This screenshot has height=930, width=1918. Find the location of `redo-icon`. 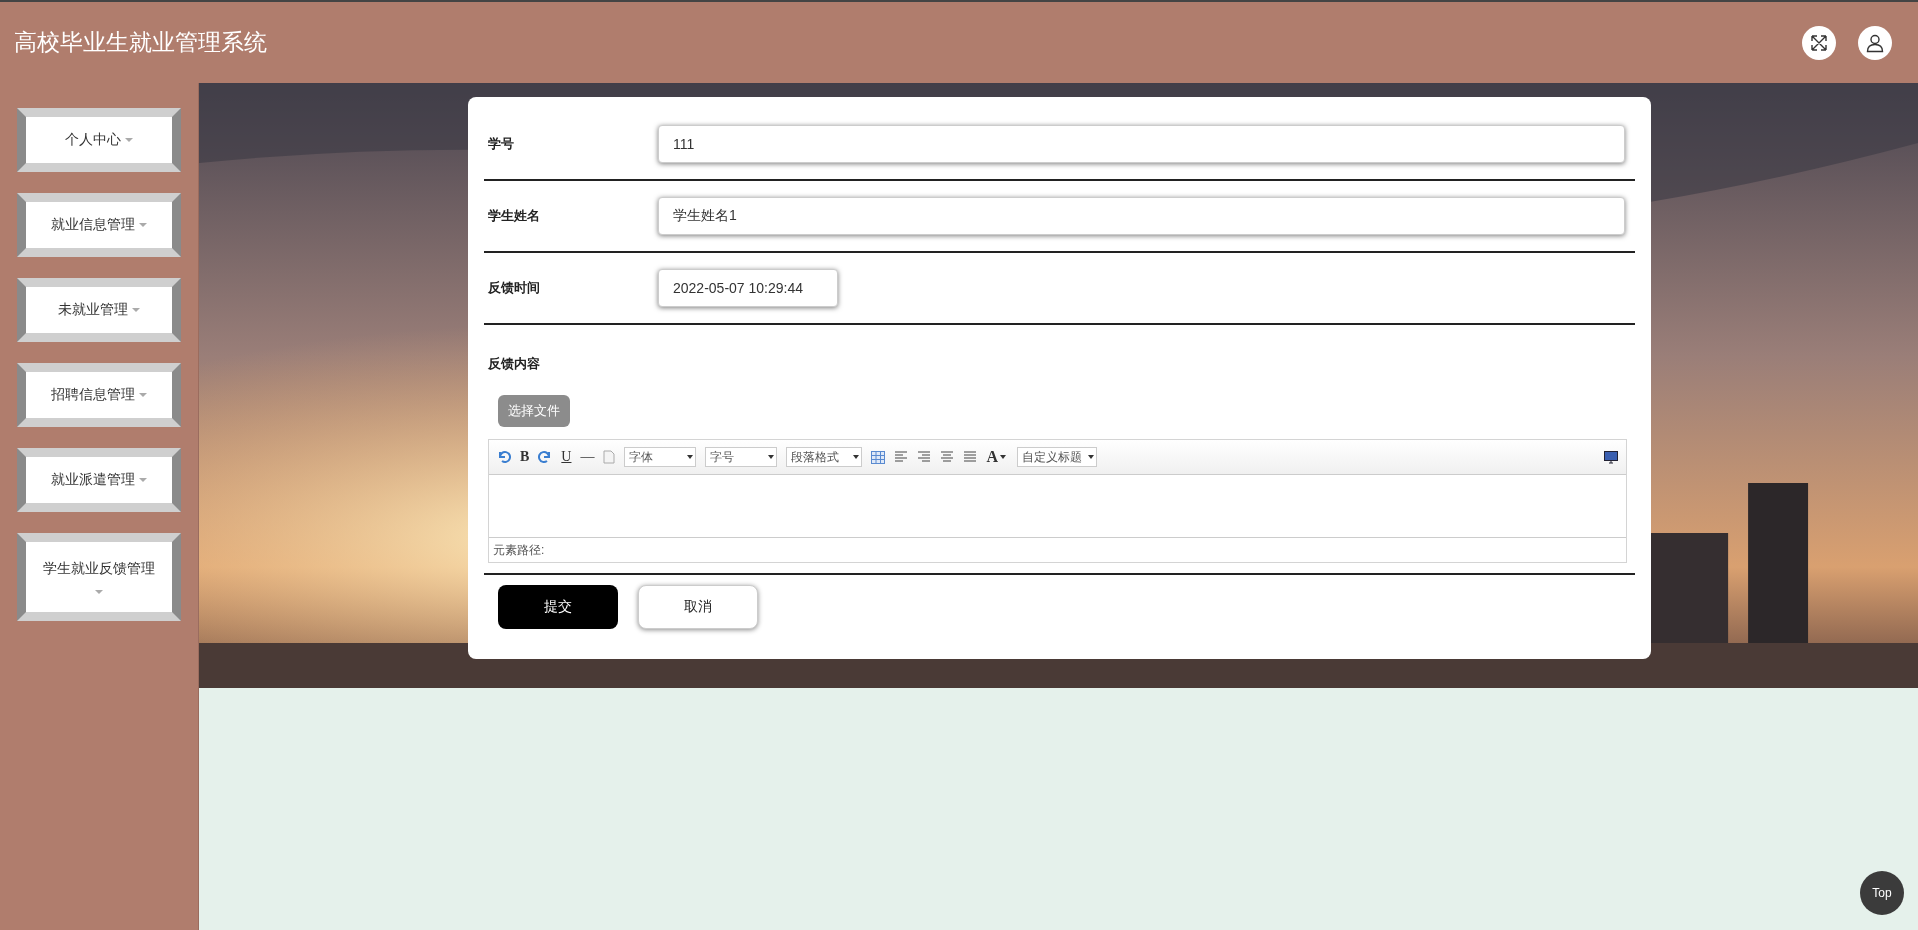

redo-icon is located at coordinates (545, 457).